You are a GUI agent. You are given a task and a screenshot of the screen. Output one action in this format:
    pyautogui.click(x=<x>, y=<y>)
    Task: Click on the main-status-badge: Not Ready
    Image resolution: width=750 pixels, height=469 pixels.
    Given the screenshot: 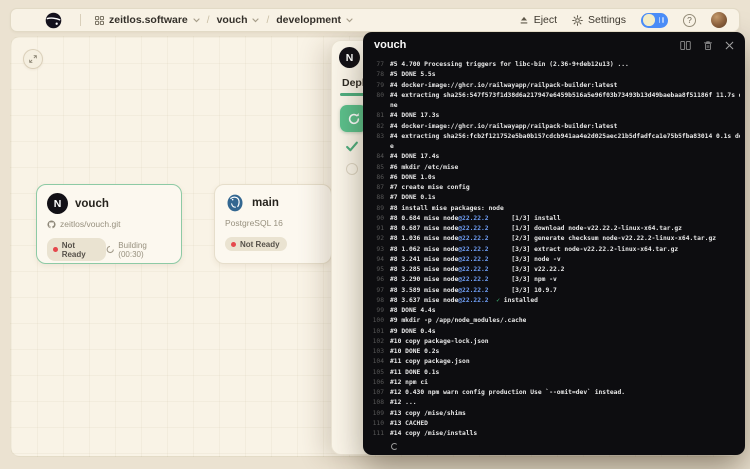 What is the action you would take?
    pyautogui.click(x=256, y=244)
    